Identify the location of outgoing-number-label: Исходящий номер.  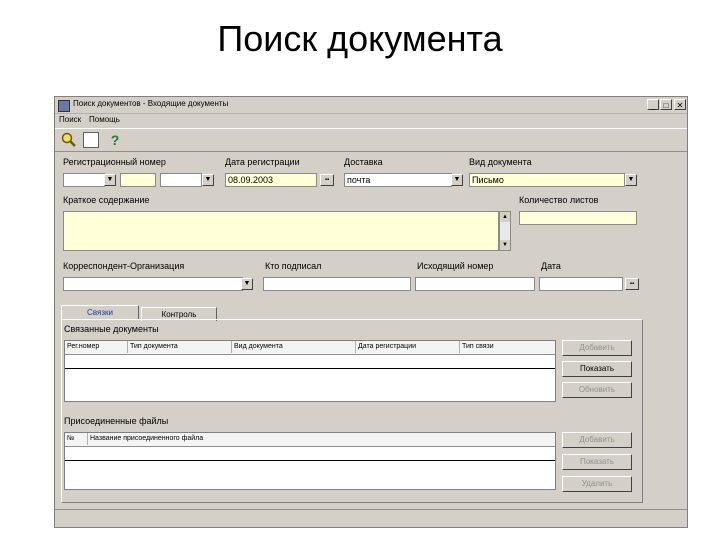
(455, 266).